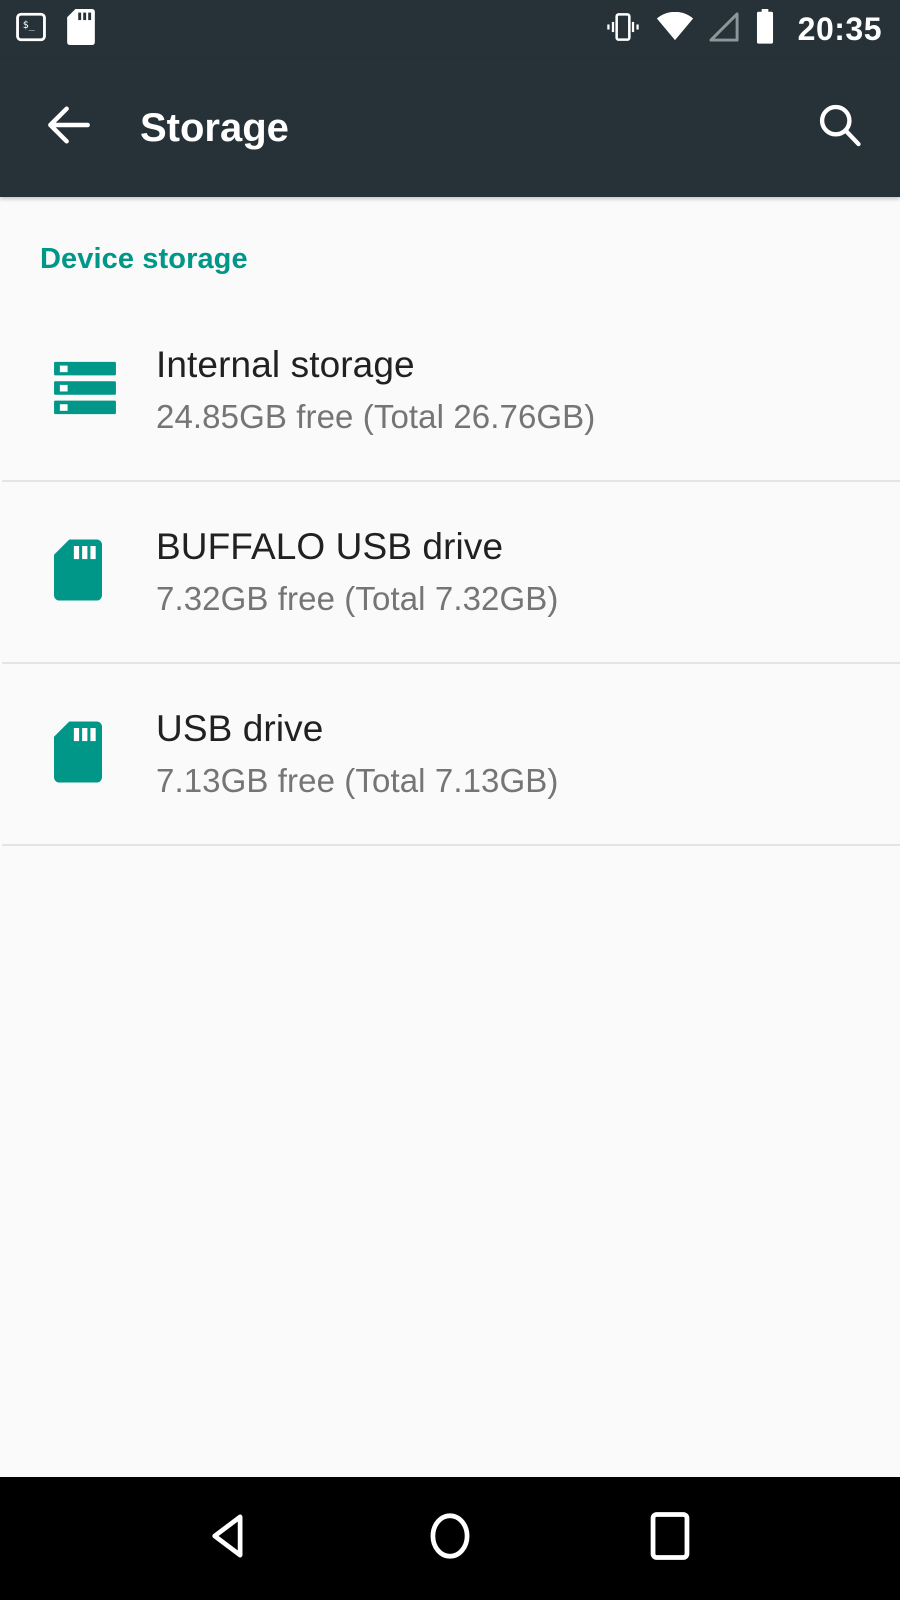 The image size is (900, 1600). Describe the element at coordinates (285, 364) in the screenshot. I see `storage-item-title: Internal storage` at that location.